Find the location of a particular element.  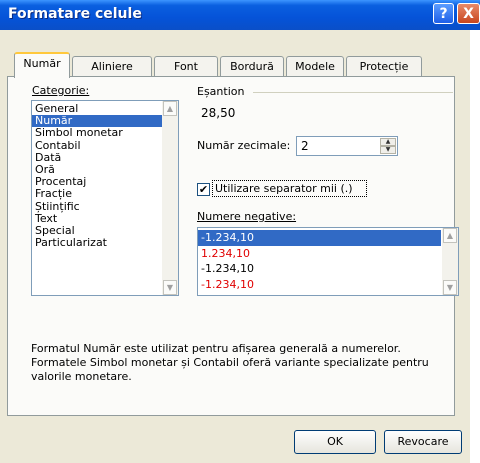

tab-label: Bordură is located at coordinates (252, 66).